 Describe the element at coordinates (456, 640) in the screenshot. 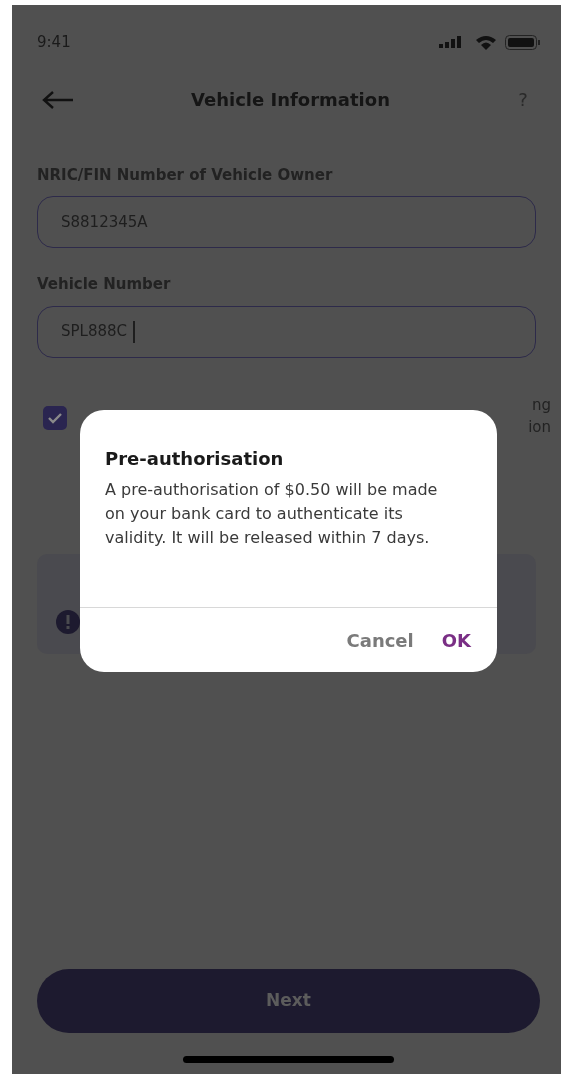

I see `ok-button: OK` at that location.